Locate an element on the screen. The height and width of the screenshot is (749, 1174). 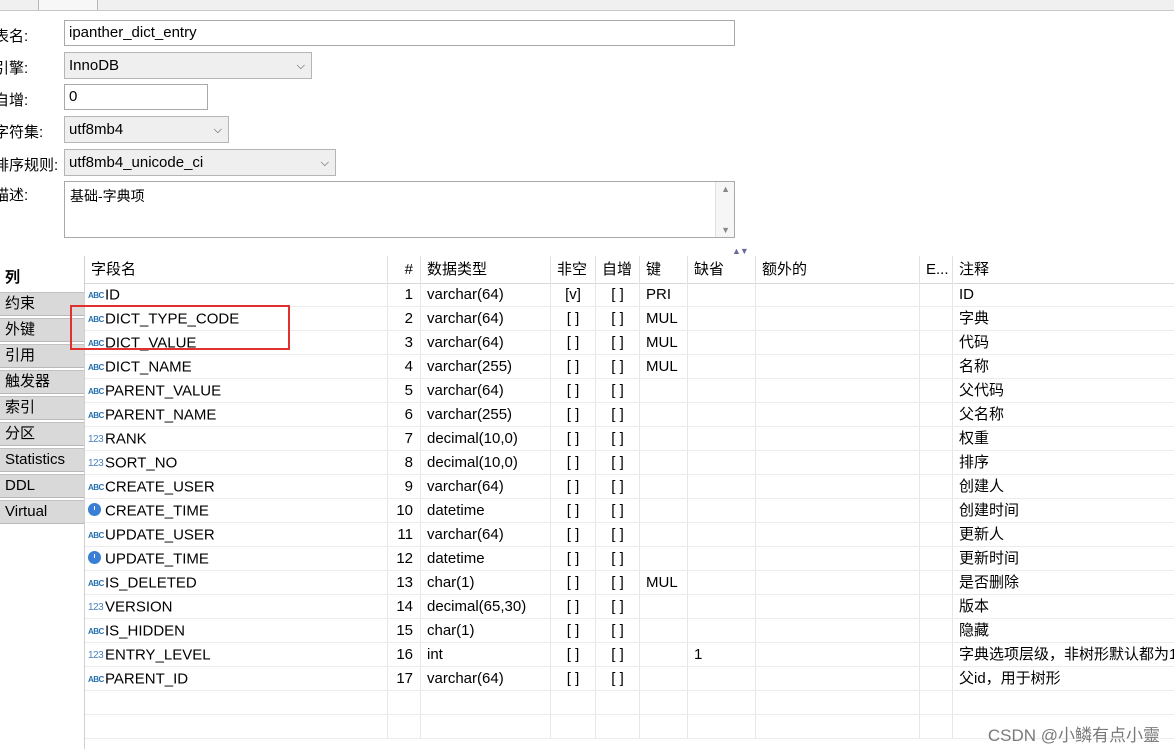
table-row: ABCPARENT_NAME 6 varchar(255)[ ][ ] 父名称 is located at coordinates (629, 415).